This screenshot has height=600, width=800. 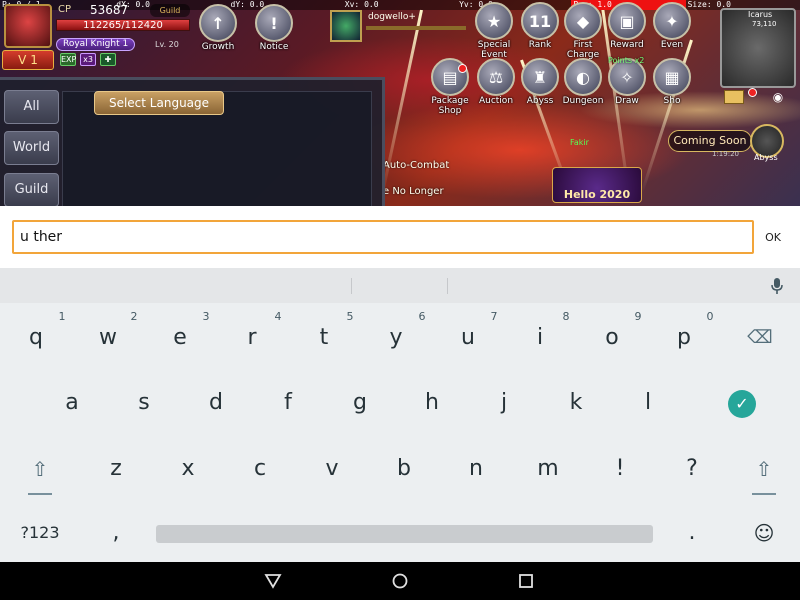 I want to click on rank-badge: Royal Knight 1, so click(x=96, y=44).